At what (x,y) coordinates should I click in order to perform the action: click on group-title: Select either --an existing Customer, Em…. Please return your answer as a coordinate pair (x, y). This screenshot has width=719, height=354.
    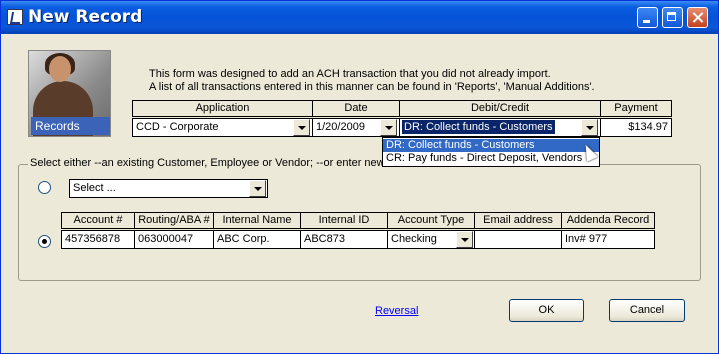
    Looking at the image, I should click on (218, 163).